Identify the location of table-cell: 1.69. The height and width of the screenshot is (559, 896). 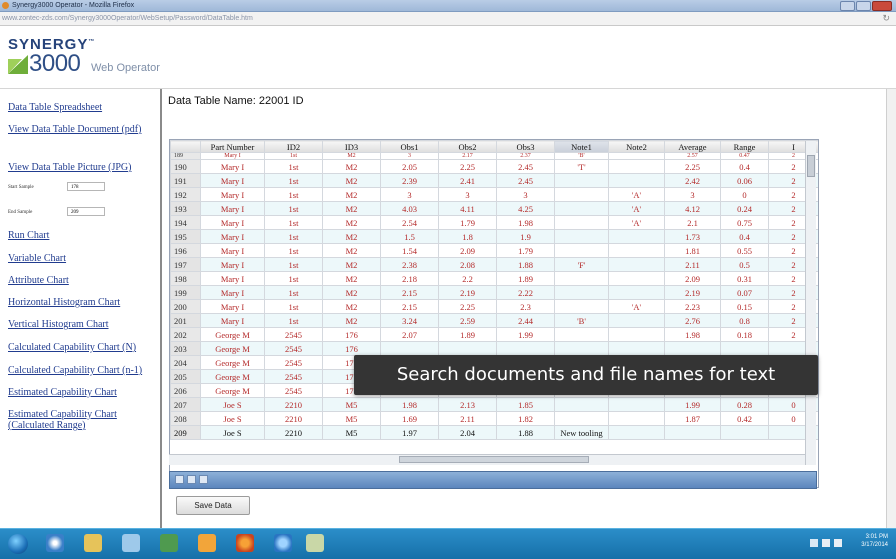
(409, 418).